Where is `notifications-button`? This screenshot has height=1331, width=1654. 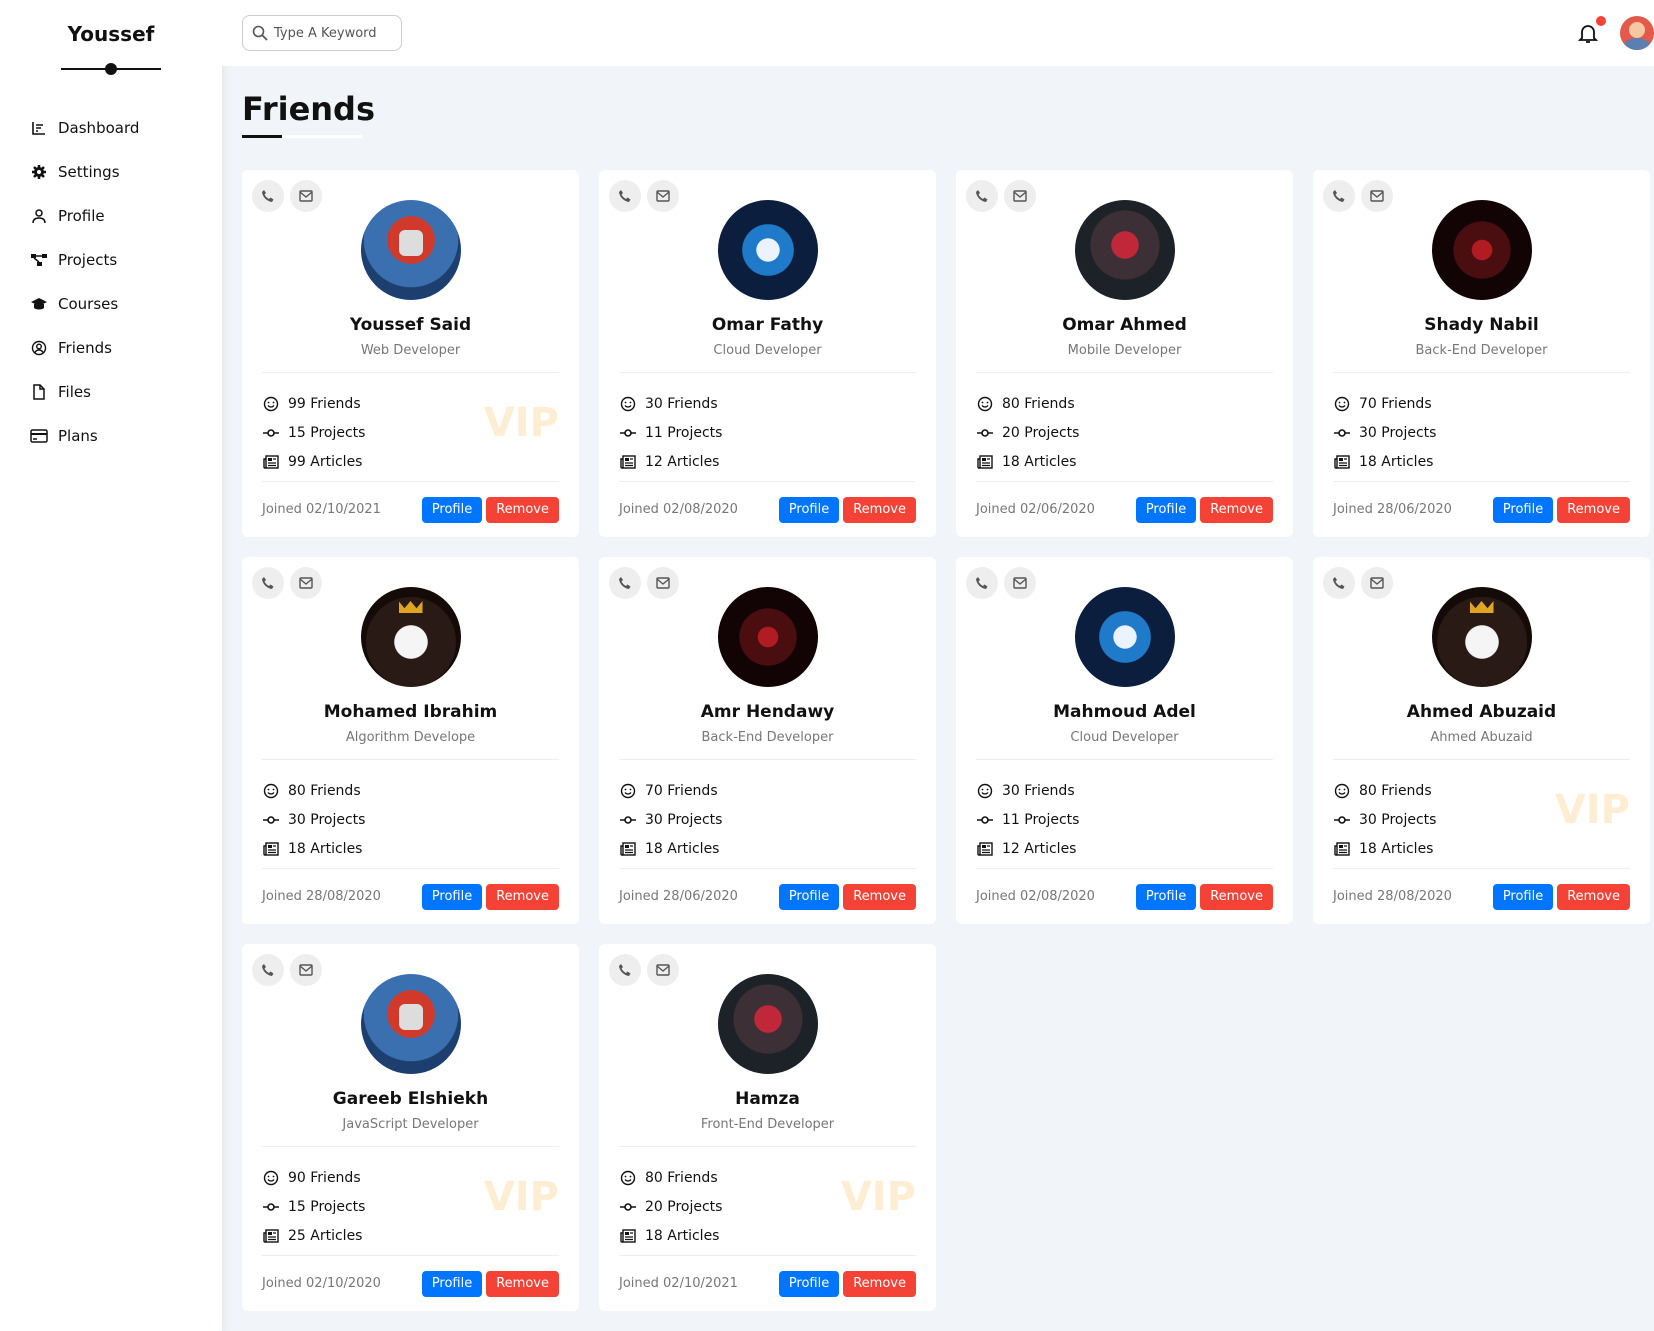 notifications-button is located at coordinates (1591, 30).